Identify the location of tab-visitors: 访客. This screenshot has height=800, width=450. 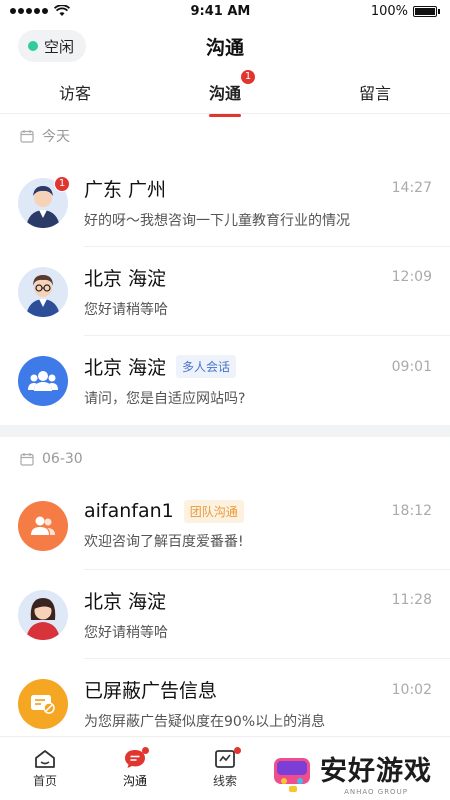
(75, 91).